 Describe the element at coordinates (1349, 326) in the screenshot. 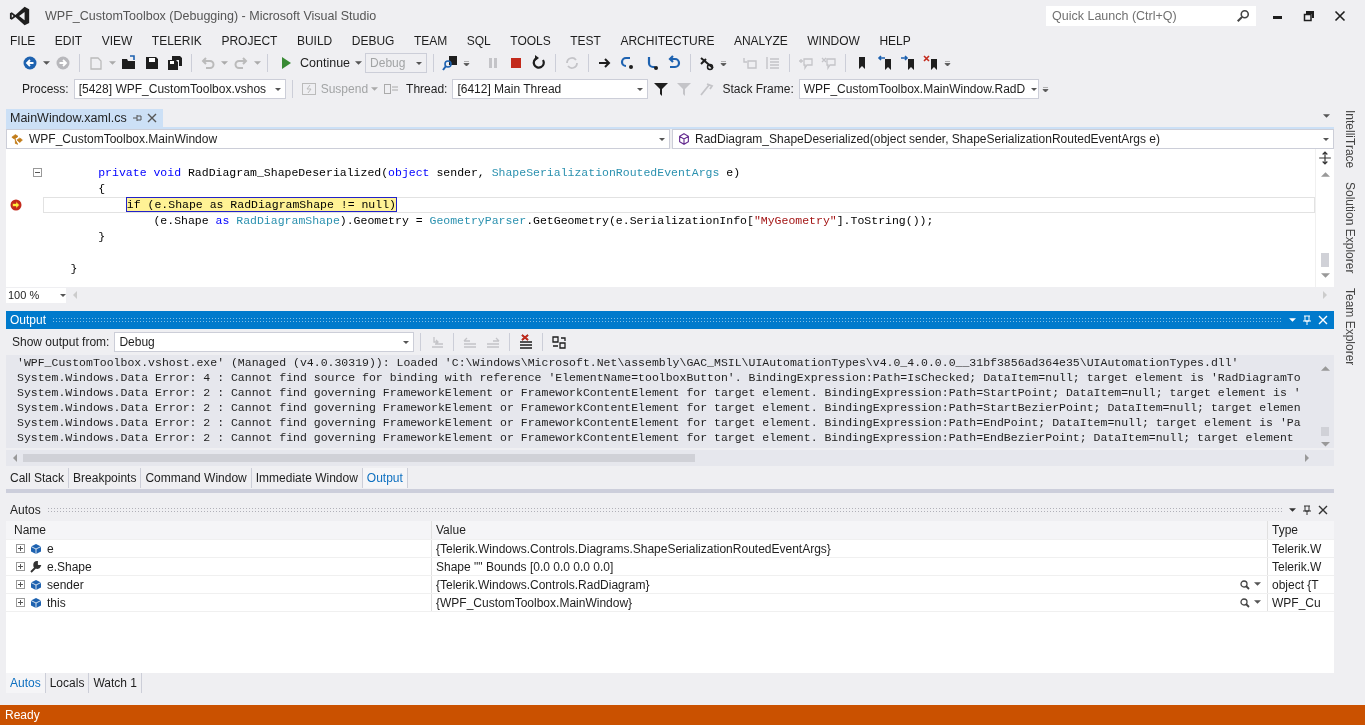

I see `side-tab: Team Explorer` at that location.